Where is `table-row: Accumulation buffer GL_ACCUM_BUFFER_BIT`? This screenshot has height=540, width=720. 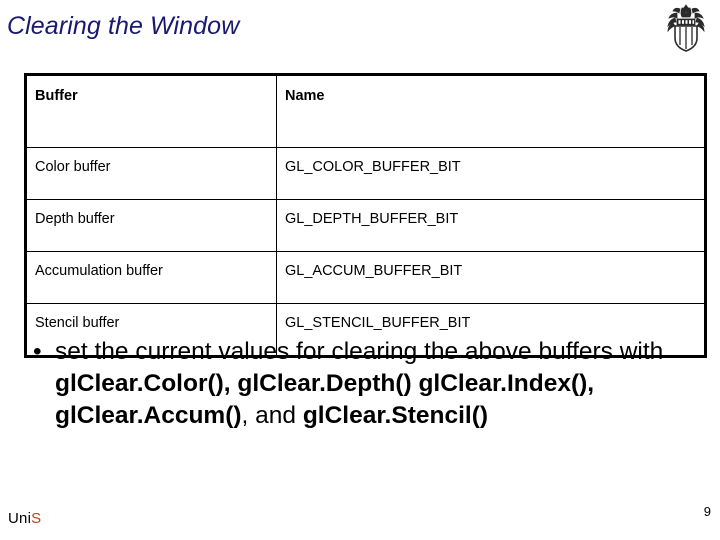
table-row: Accumulation buffer GL_ACCUM_BUFFER_BIT is located at coordinates (365, 277).